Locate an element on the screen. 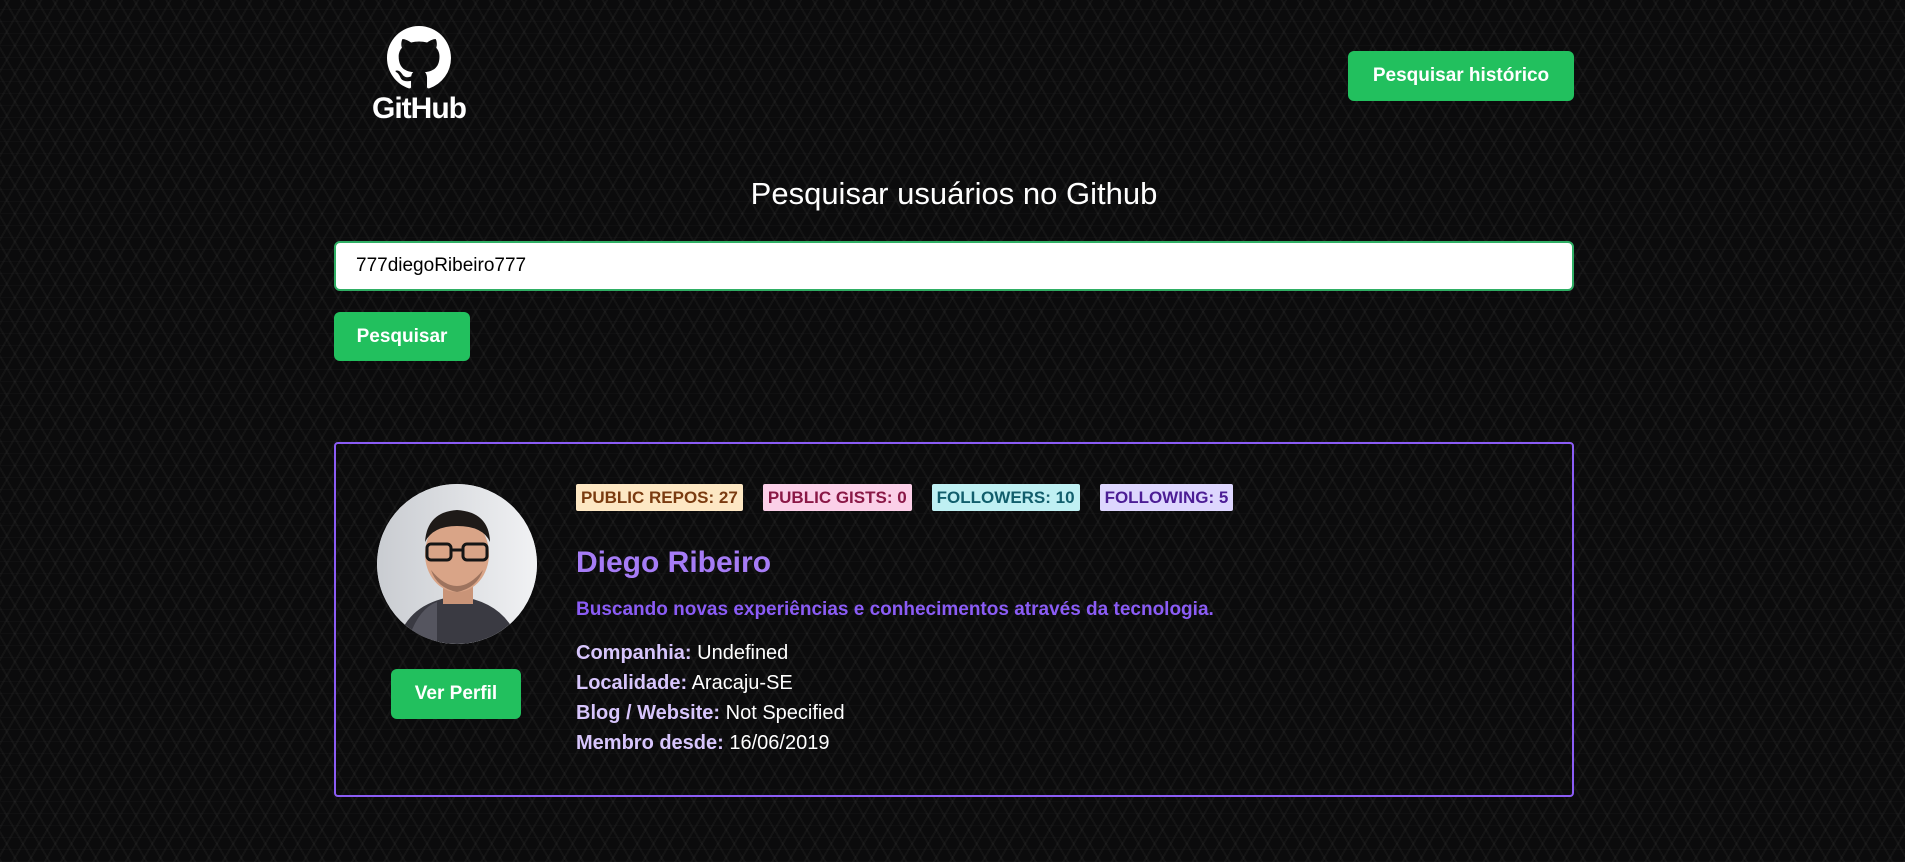 The height and width of the screenshot is (862, 1905). info-member-since: Membro desde: 16/06/2019 is located at coordinates (710, 743).